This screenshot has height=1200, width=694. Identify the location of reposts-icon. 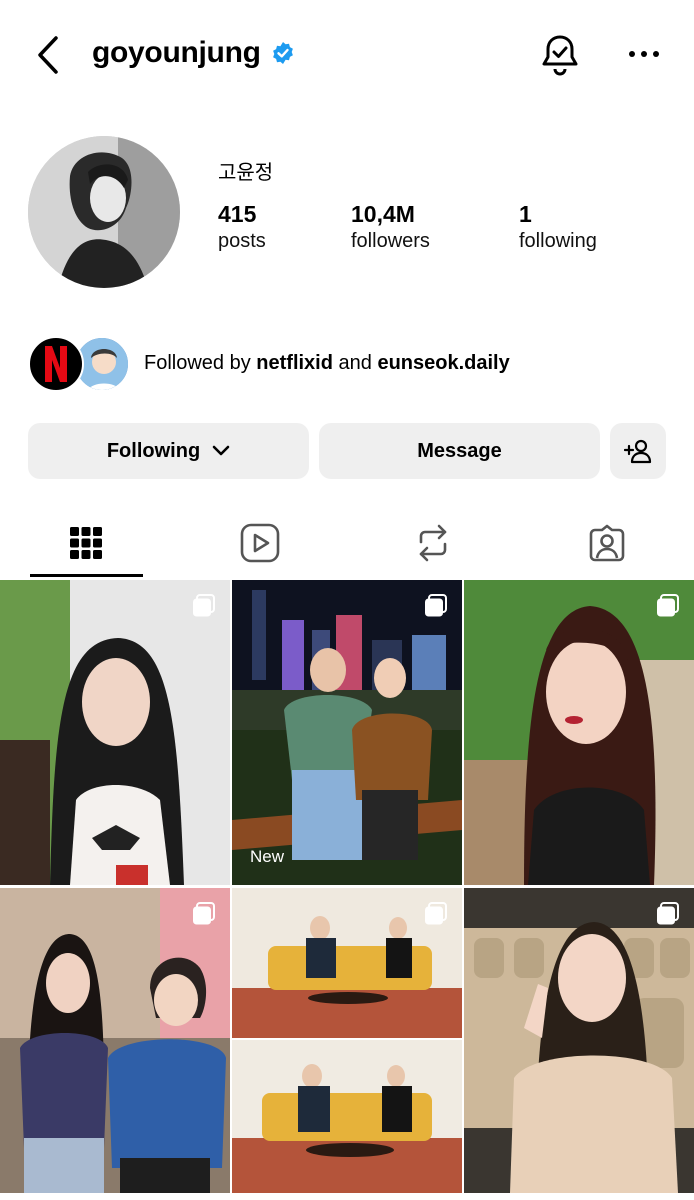
(433, 543).